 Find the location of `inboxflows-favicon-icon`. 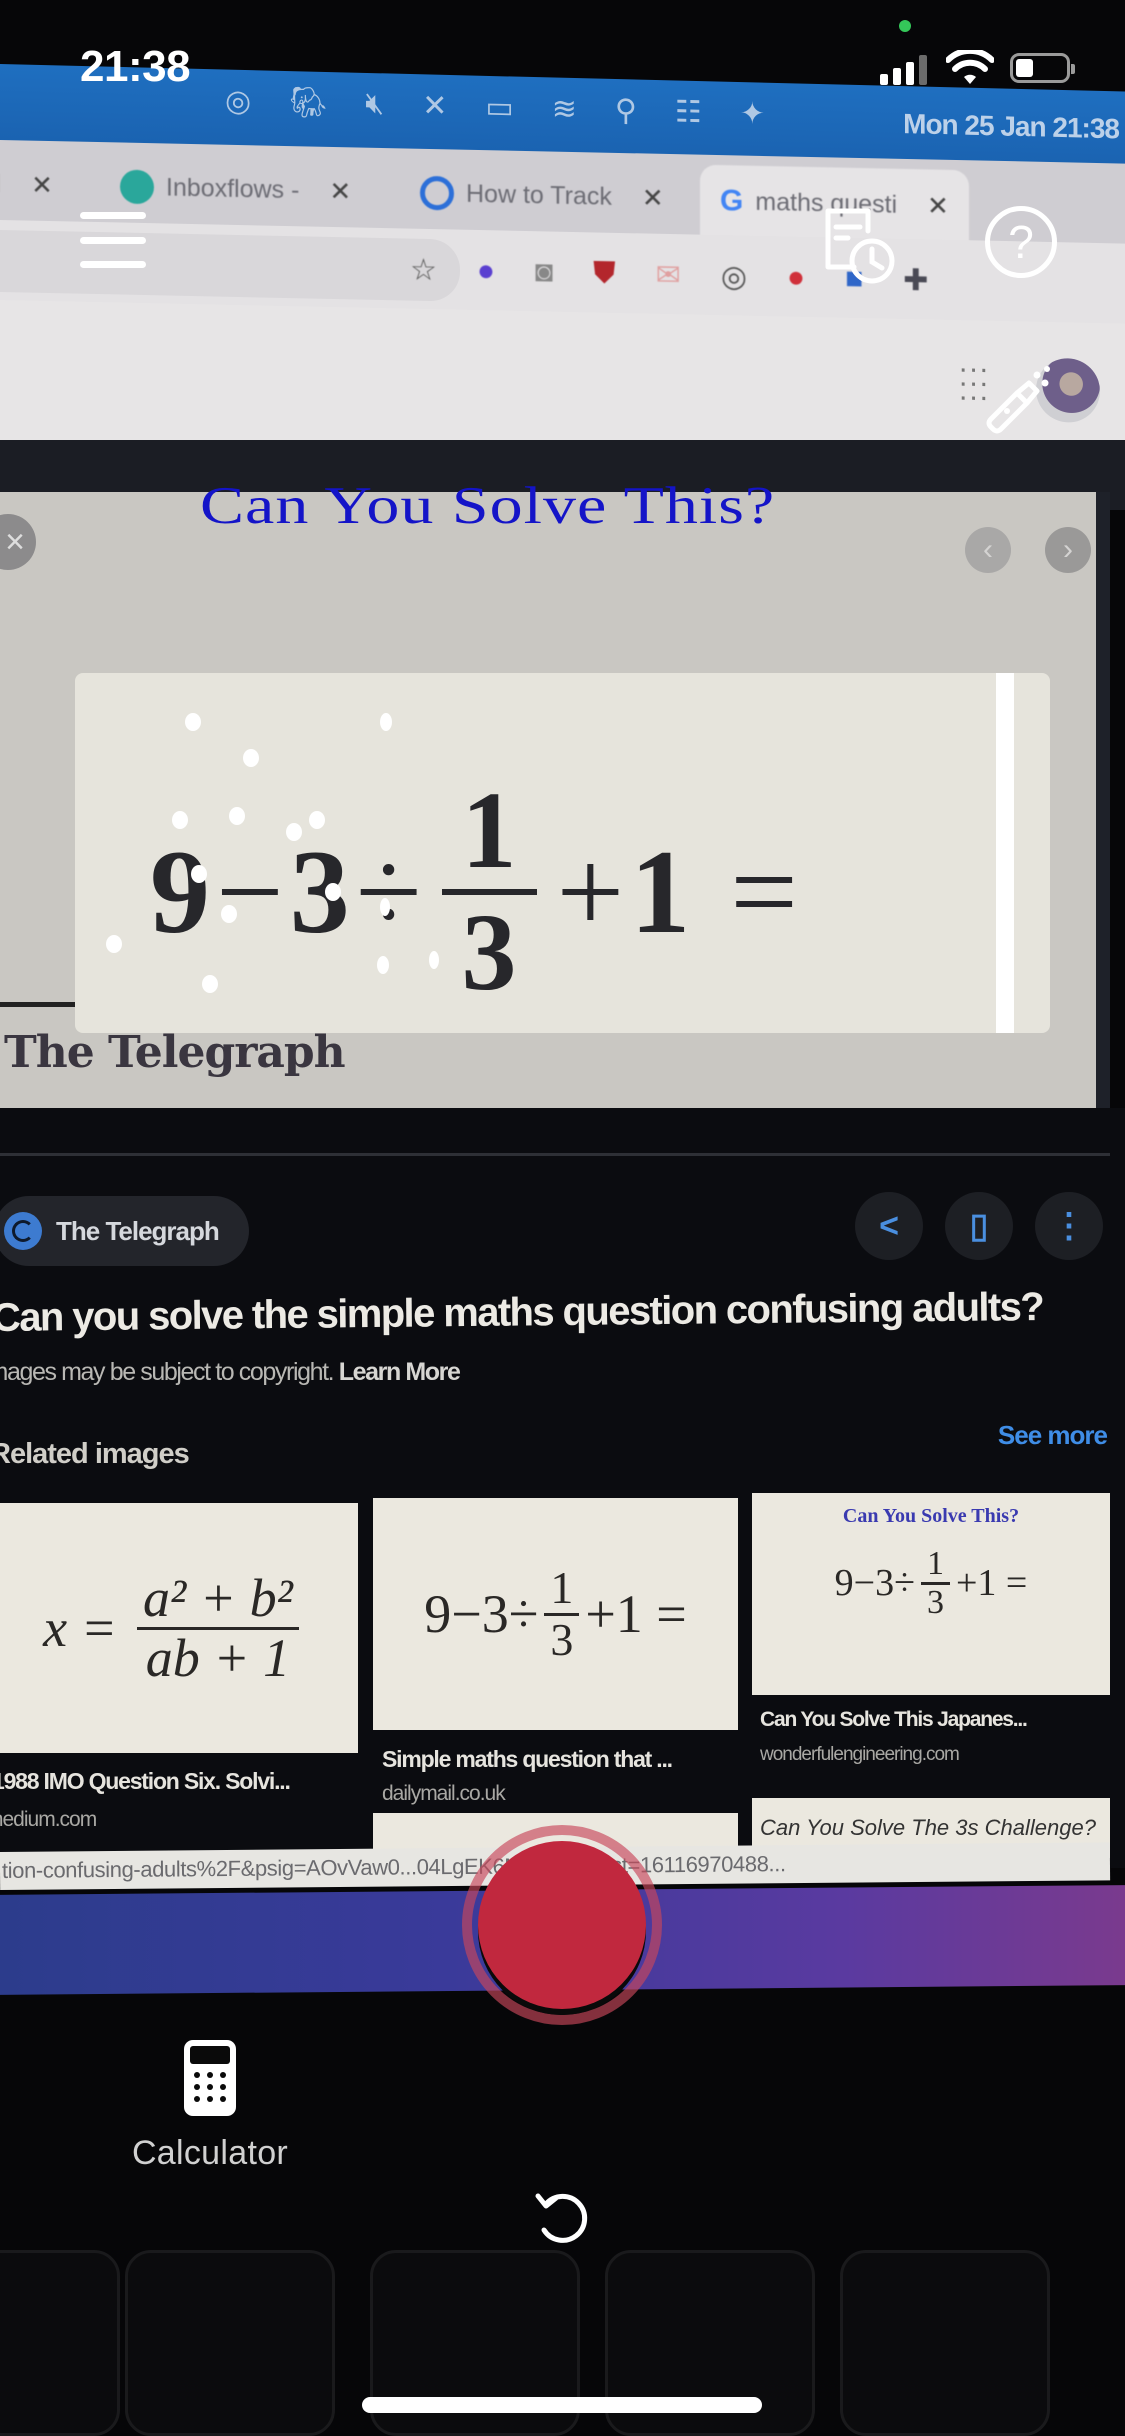

inboxflows-favicon-icon is located at coordinates (137, 187).